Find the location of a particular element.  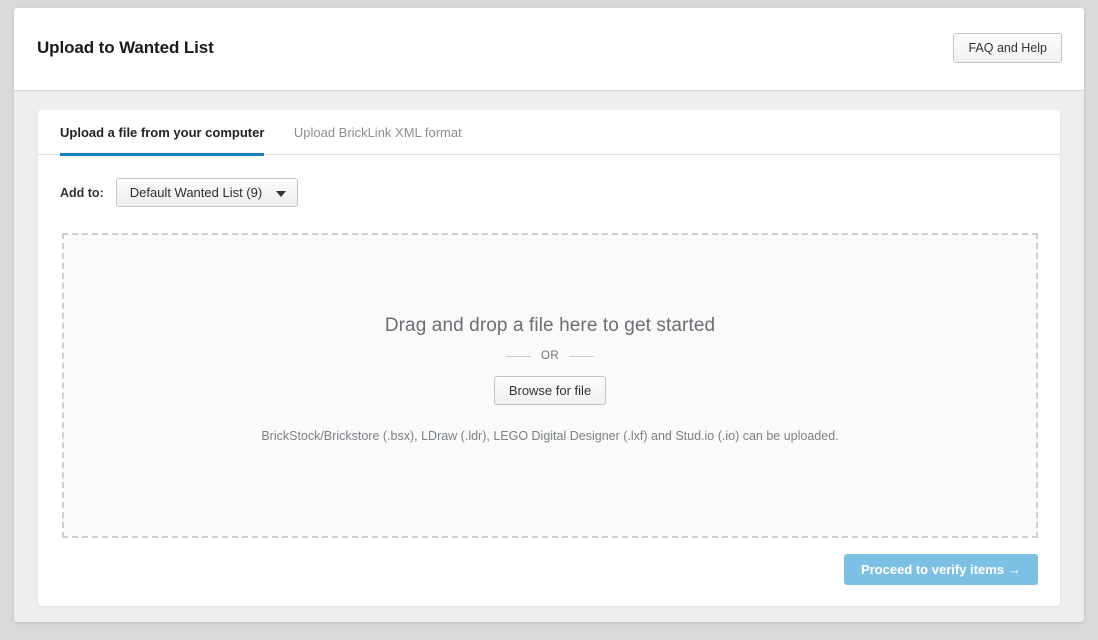

or-divider-label: OR is located at coordinates (550, 356).